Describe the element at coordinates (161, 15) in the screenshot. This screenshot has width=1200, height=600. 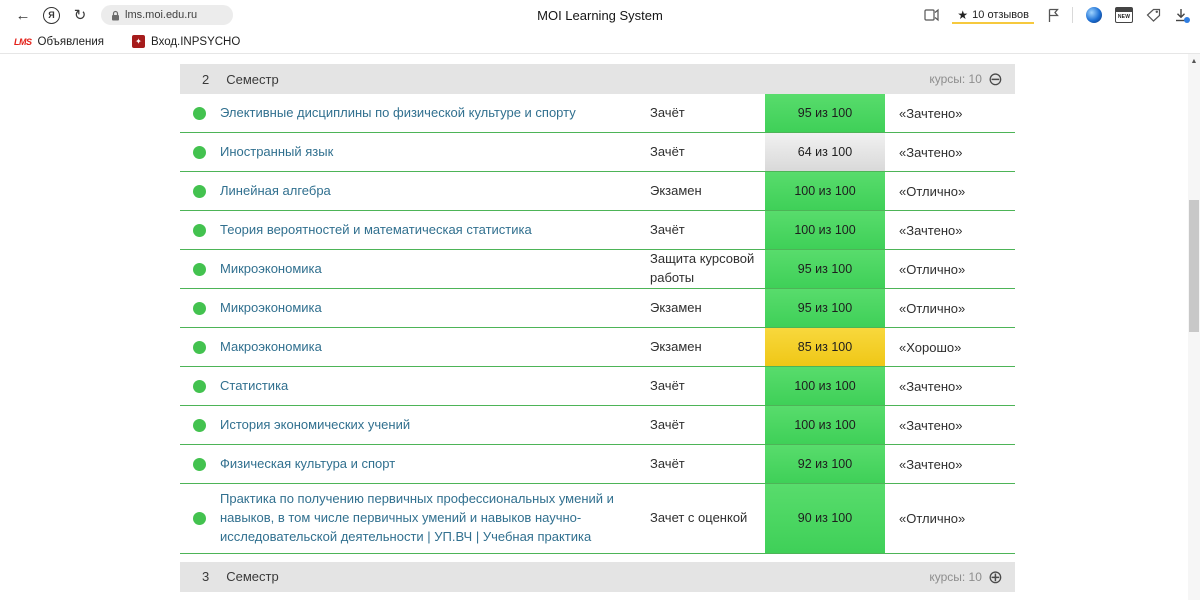
I see `url-text: lms.moi.edu.ru` at that location.